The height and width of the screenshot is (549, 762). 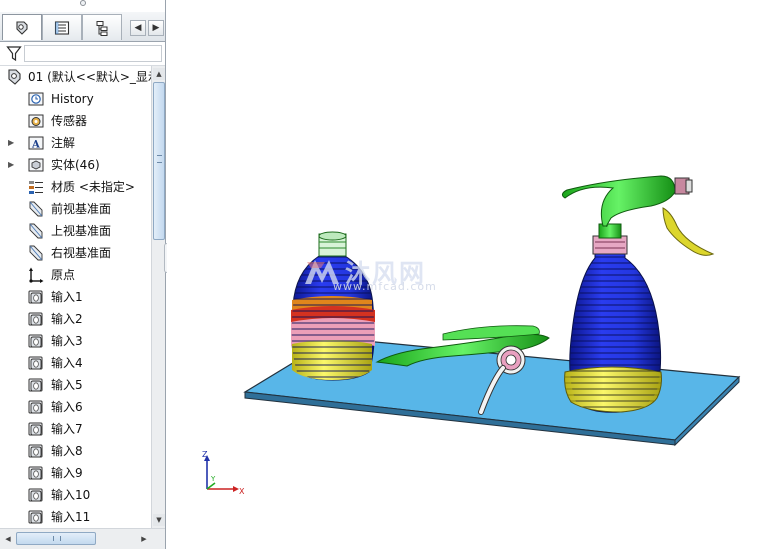 What do you see at coordinates (69, 121) in the screenshot?
I see `tree-item-label: 传感器` at bounding box center [69, 121].